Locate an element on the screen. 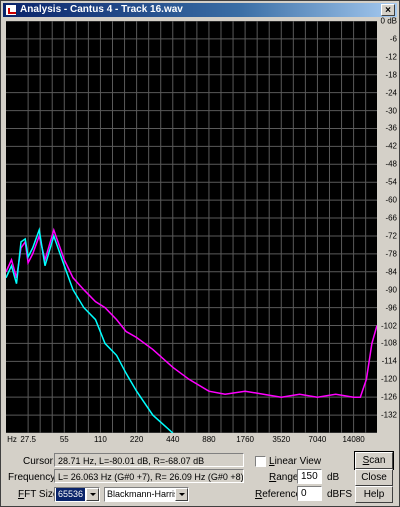  fft-size-select: 65536 is located at coordinates (77, 494).